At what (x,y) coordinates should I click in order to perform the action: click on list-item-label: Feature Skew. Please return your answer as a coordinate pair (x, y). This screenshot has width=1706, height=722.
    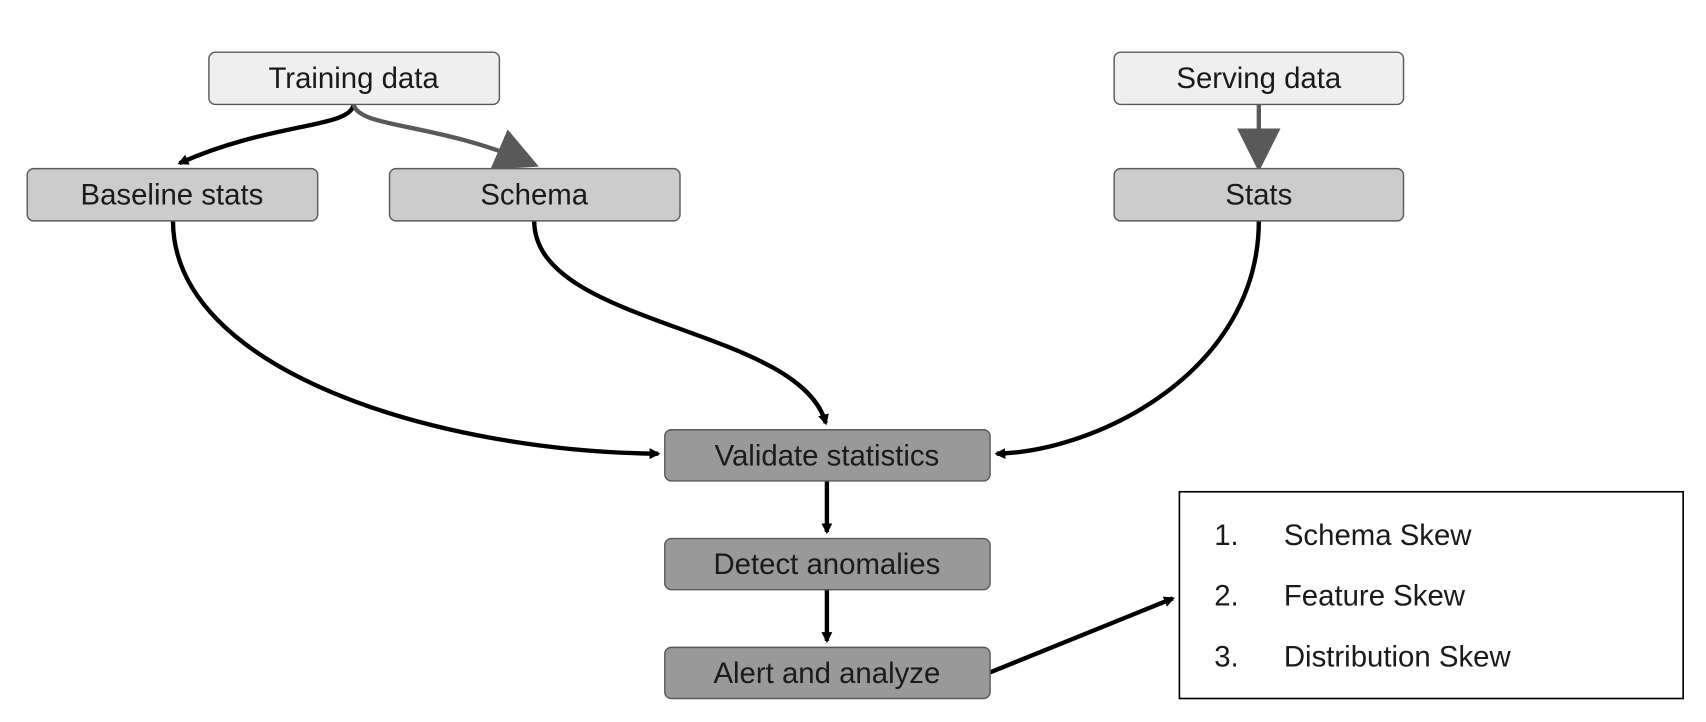
    Looking at the image, I should click on (1375, 596).